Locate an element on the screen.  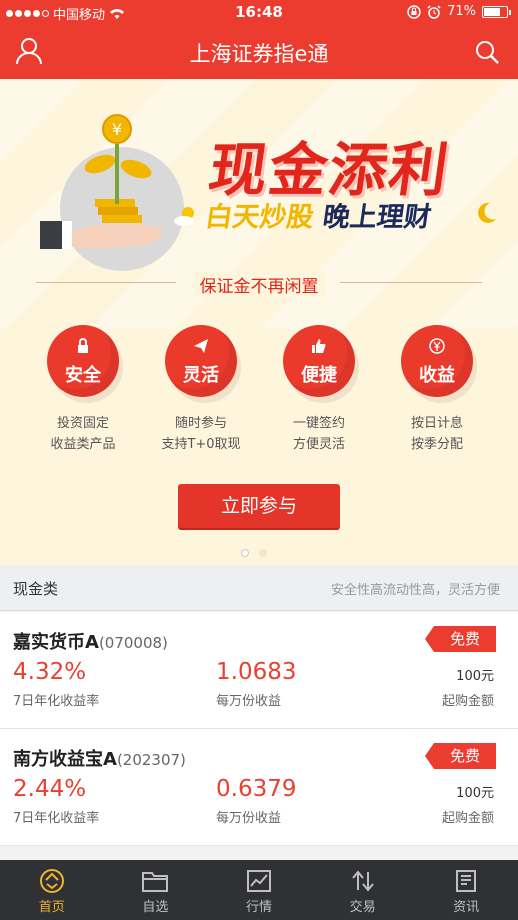
promo-subtitle: 白天炒股 晚上理财 is located at coordinates (318, 214).